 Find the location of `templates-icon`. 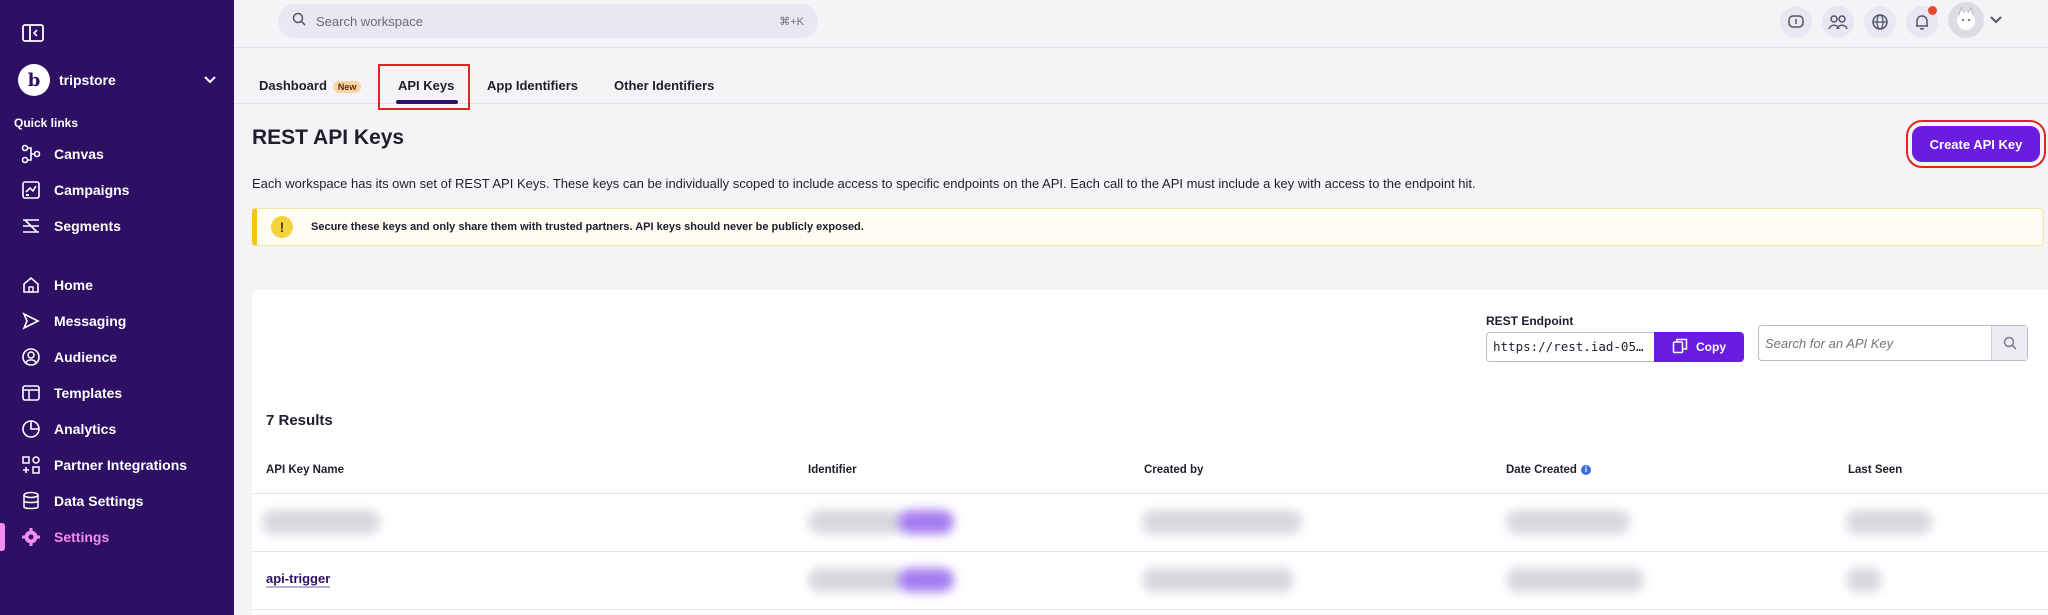

templates-icon is located at coordinates (31, 393).